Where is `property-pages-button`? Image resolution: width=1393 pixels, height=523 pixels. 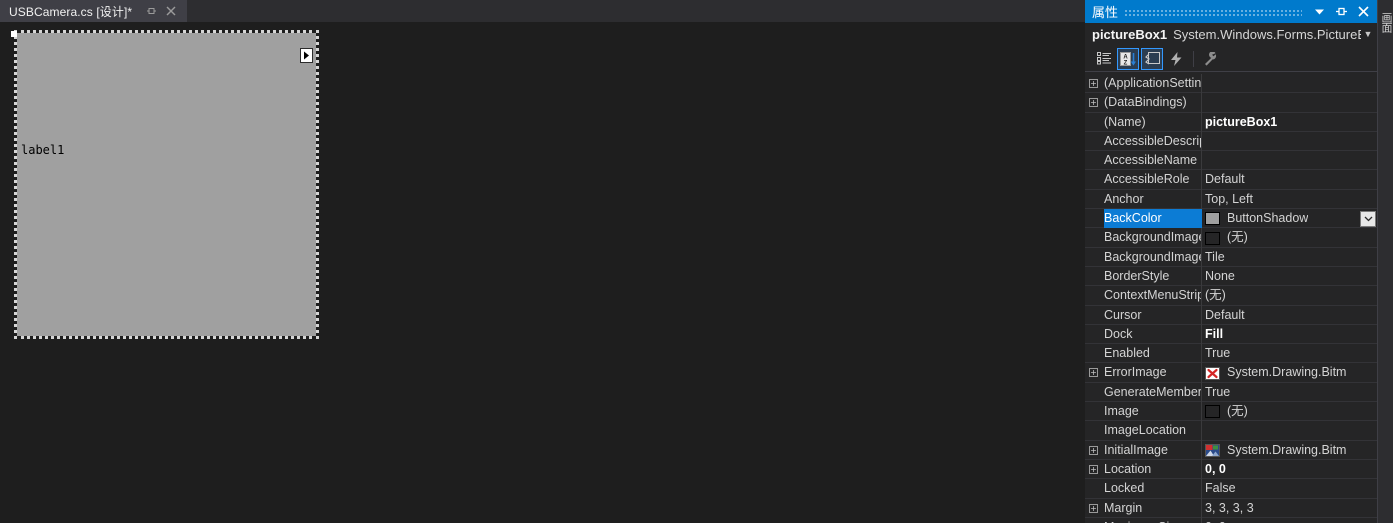 property-pages-button is located at coordinates (1210, 59).